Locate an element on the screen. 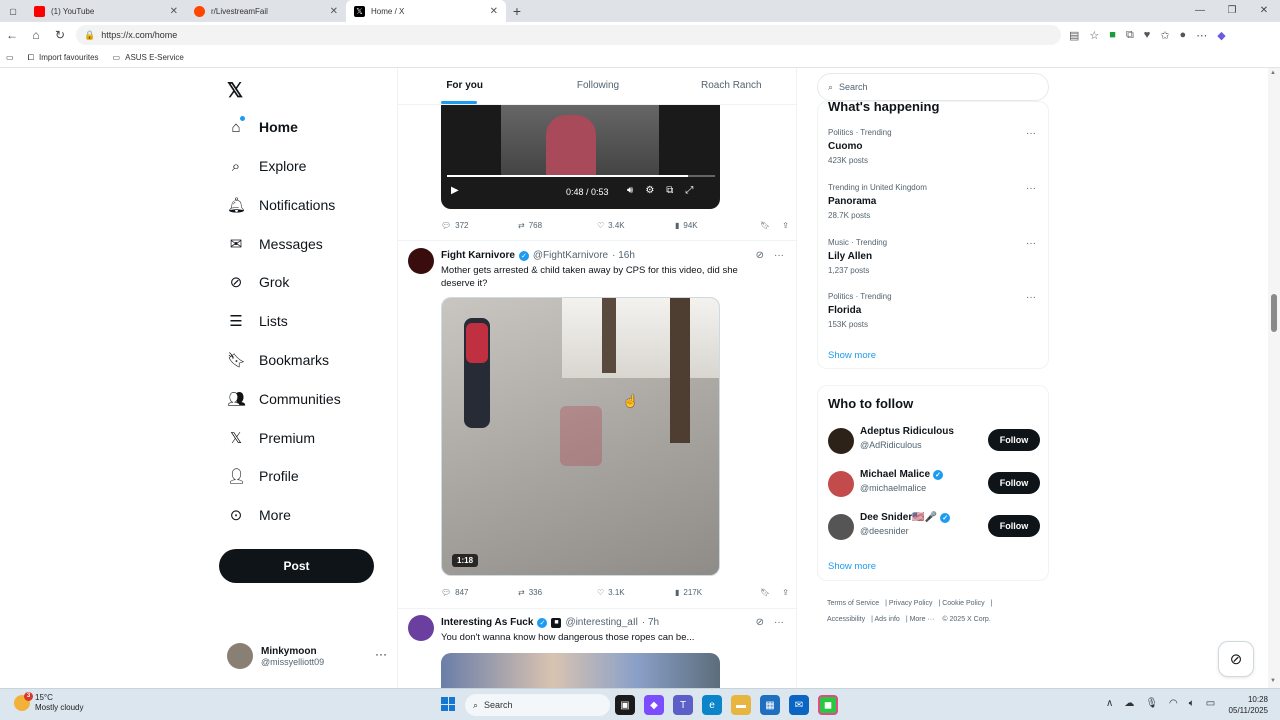 The width and height of the screenshot is (1280, 720). file-explorer-icon: ▬ is located at coordinates (741, 705).